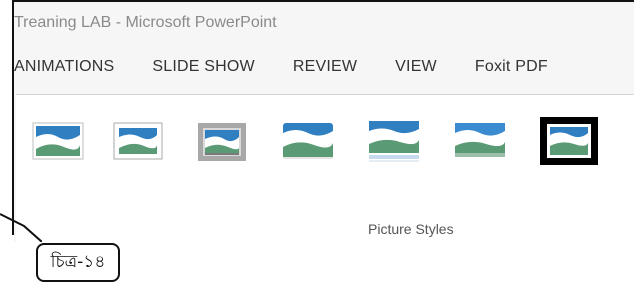 The image size is (634, 282). What do you see at coordinates (569, 141) in the screenshot?
I see `picture-style-black-frame-icon` at bounding box center [569, 141].